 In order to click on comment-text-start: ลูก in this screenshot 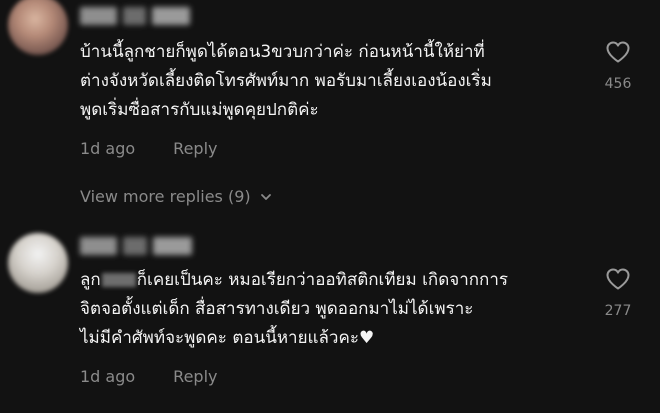, I will do `click(90, 280)`.